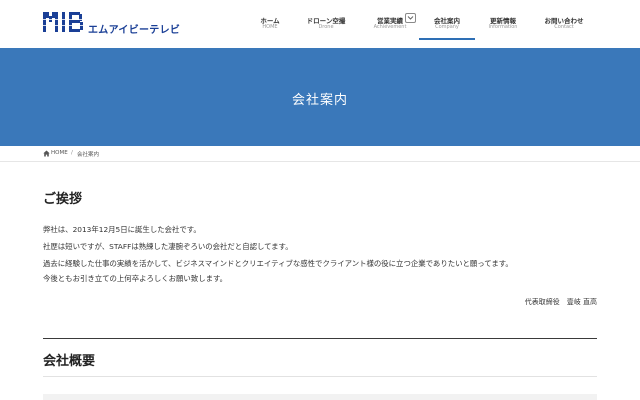 This screenshot has width=640, height=400. What do you see at coordinates (320, 397) in the screenshot?
I see `overview-table` at bounding box center [320, 397].